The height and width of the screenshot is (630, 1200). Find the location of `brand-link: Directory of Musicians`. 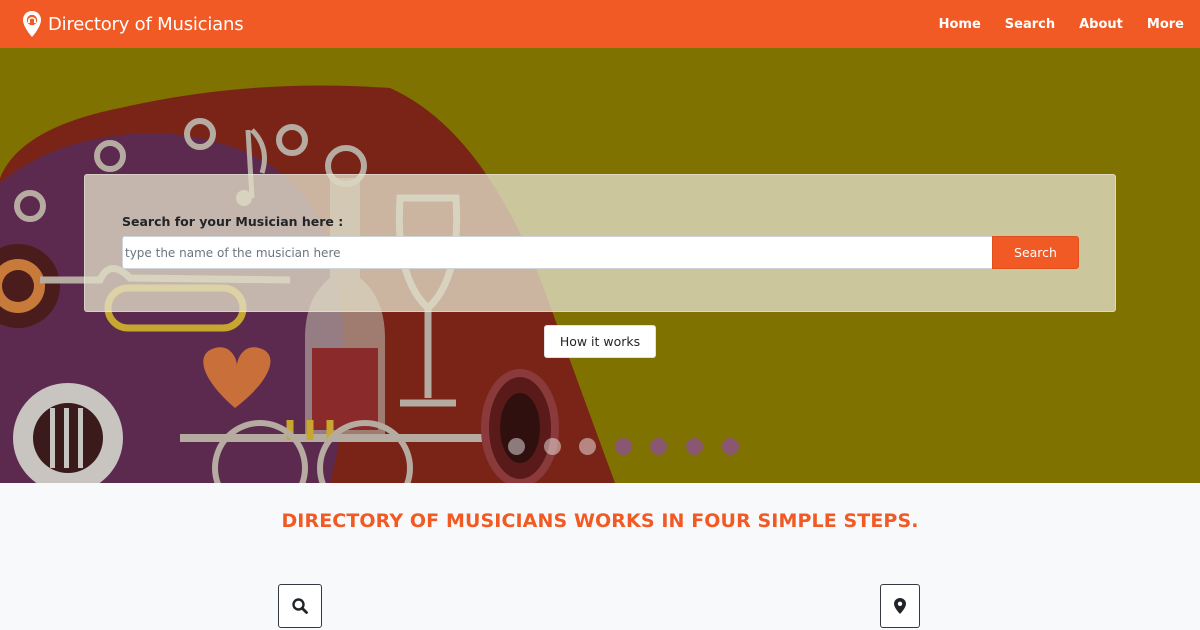

brand-link: Directory of Musicians is located at coordinates (133, 24).